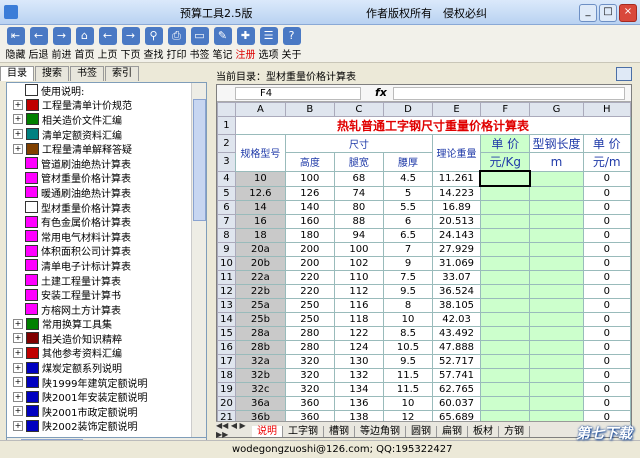  Describe the element at coordinates (106, 353) in the screenshot. I see `tree-item: + 其他参考资料汇编` at that location.